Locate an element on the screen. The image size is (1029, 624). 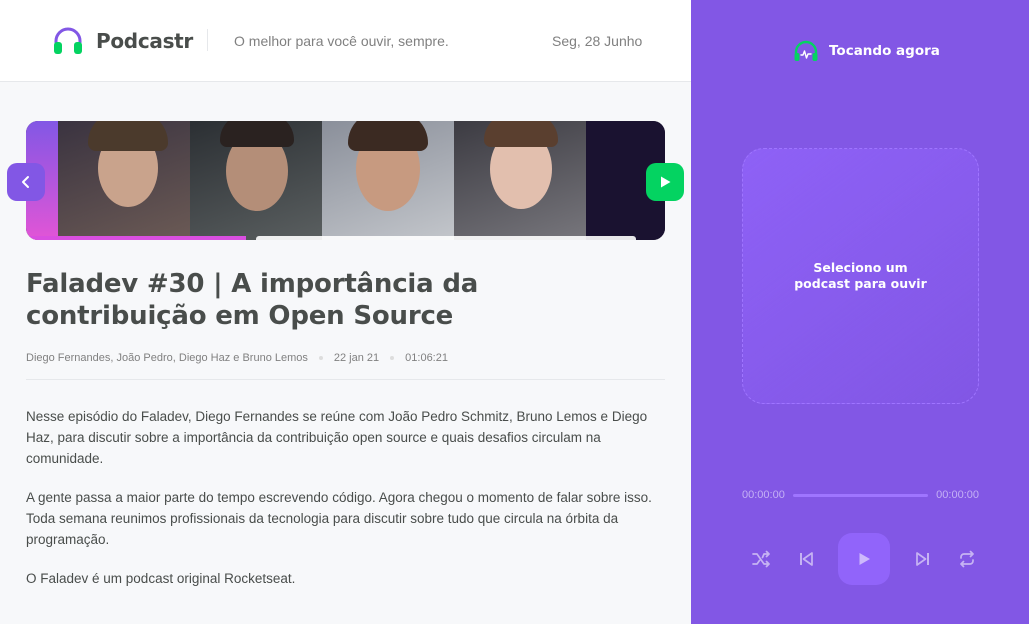
headphones-icon is located at coordinates (68, 40).